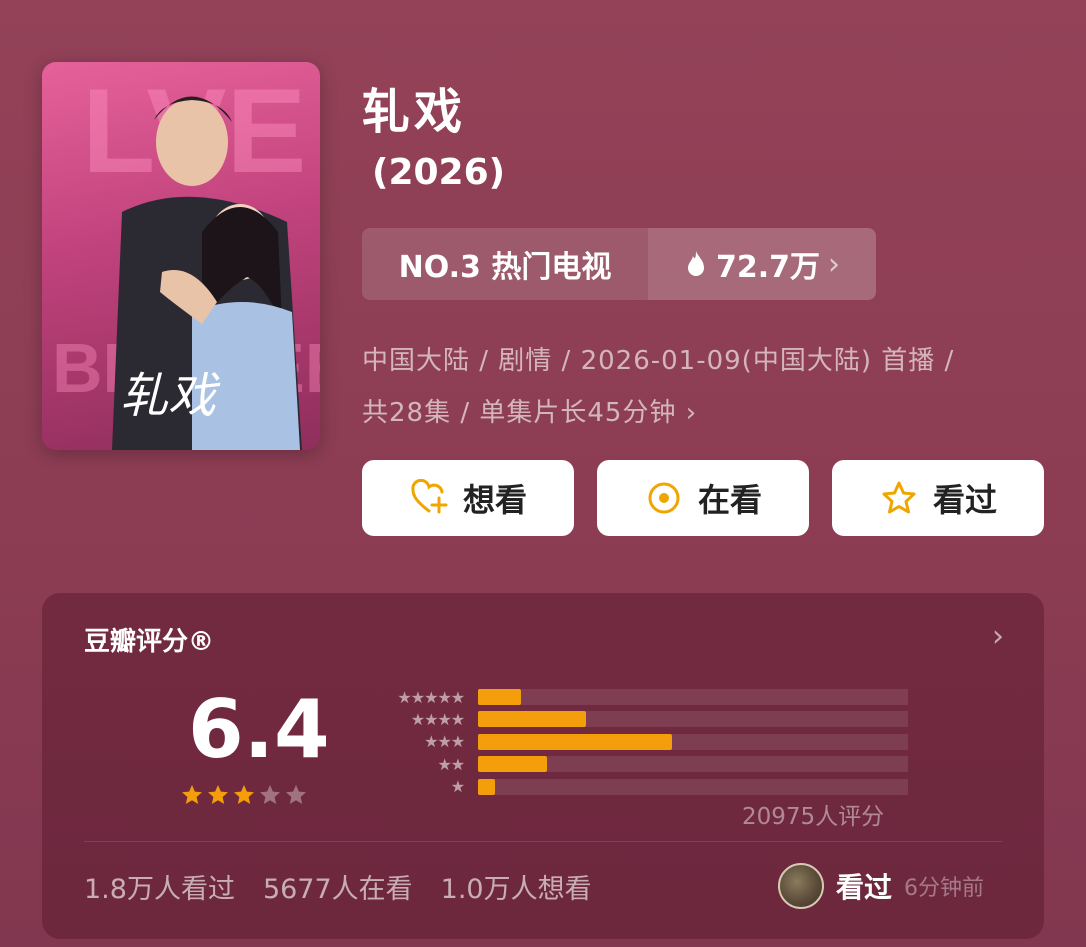 The width and height of the screenshot is (1086, 947). I want to click on rating-bar-stars: ★★★, so click(444, 742).